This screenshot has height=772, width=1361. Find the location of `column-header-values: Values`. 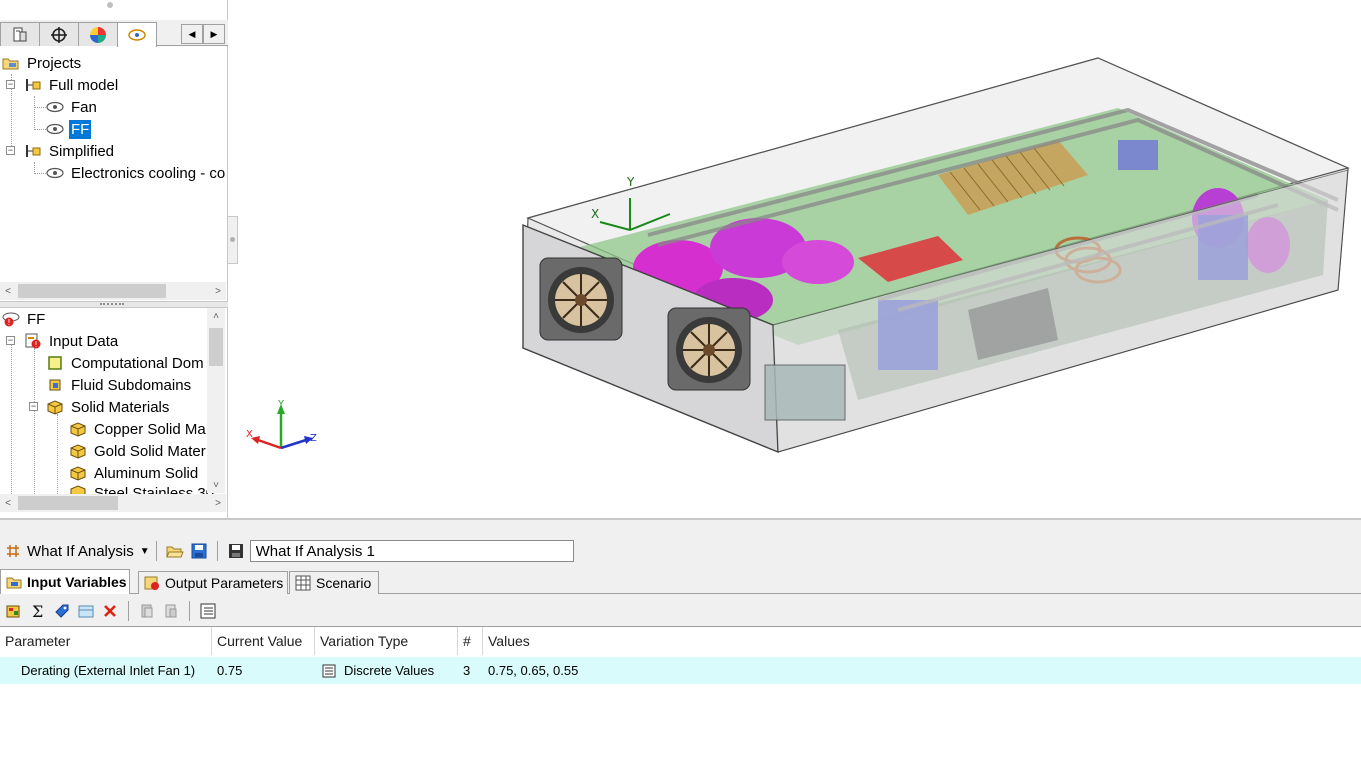

column-header-values: Values is located at coordinates (922, 641).